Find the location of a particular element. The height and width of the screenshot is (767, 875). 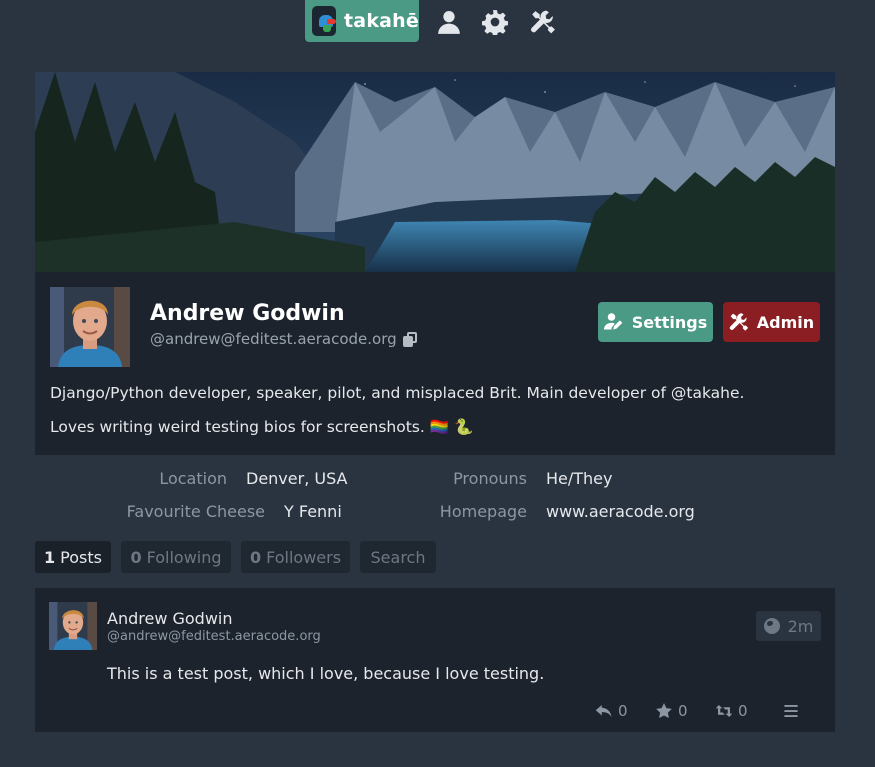

meta-label-homepage: Homepage is located at coordinates (483, 511).